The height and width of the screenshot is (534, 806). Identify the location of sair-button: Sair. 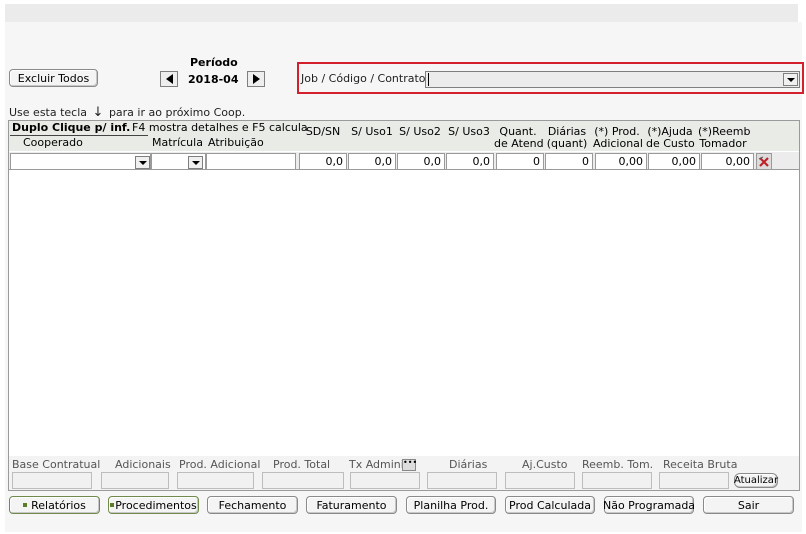
(748, 505).